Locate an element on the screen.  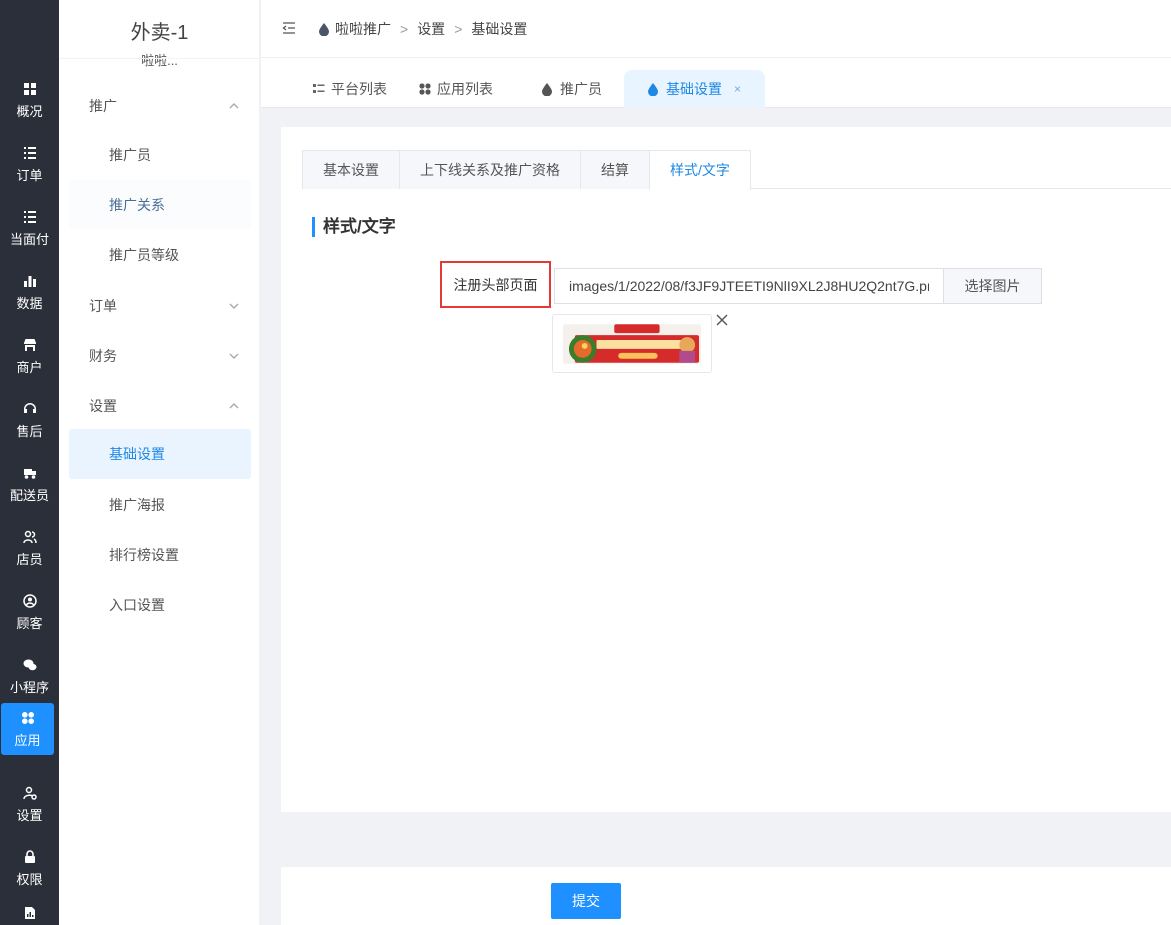
rail-item-customer: 顾客 is located at coordinates (29, 612).